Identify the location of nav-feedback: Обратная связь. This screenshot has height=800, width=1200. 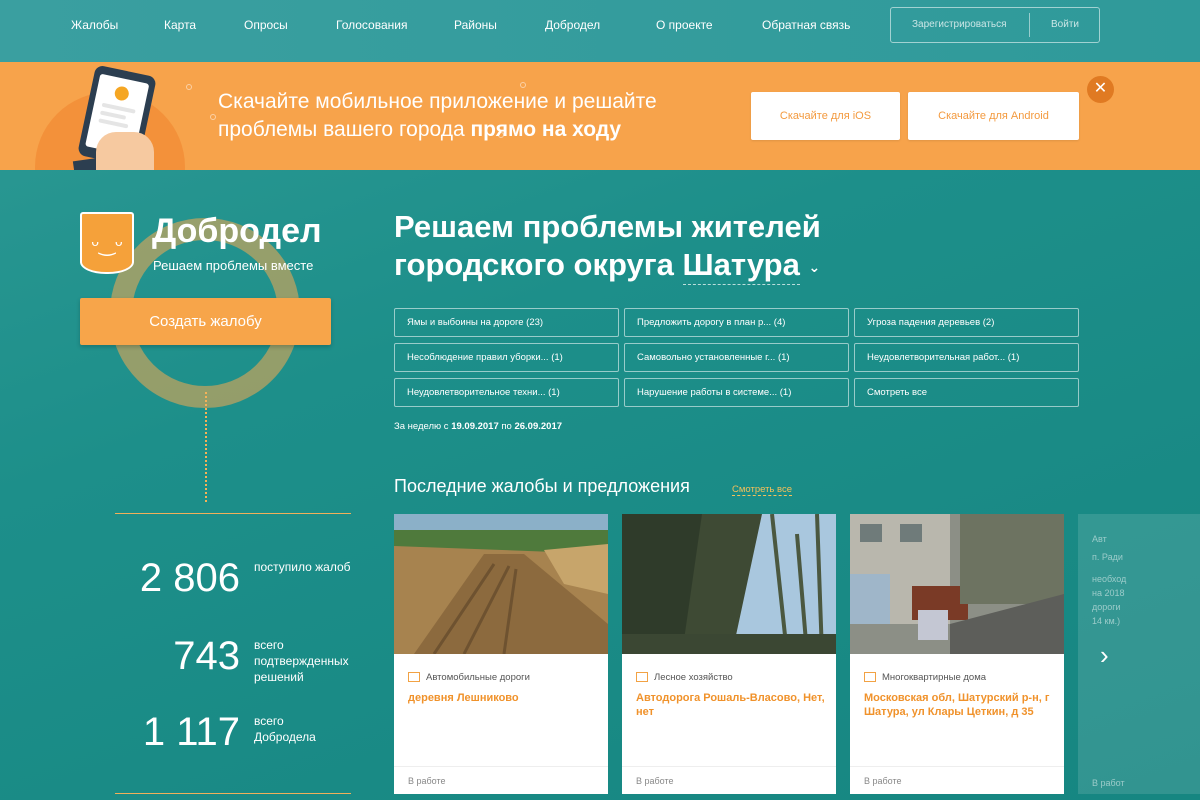
(806, 25).